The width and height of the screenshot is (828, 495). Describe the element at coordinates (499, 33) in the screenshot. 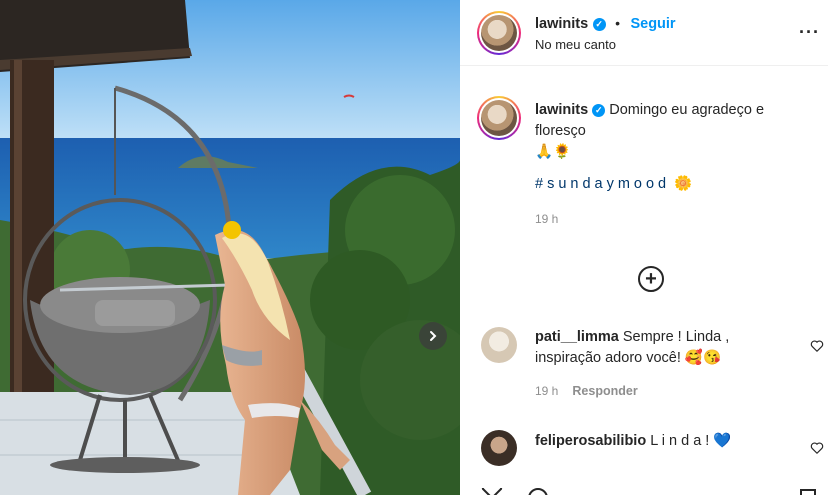

I see `author-avatar` at that location.